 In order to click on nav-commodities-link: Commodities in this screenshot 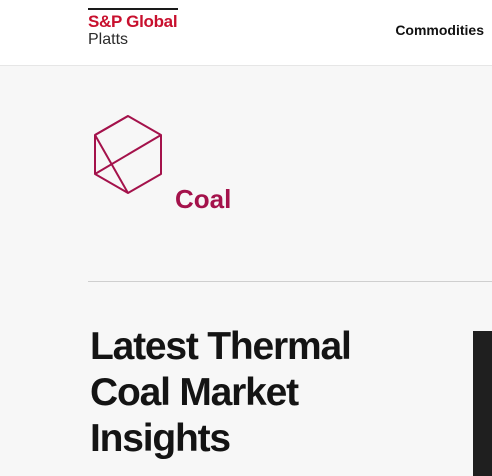, I will do `click(439, 30)`.